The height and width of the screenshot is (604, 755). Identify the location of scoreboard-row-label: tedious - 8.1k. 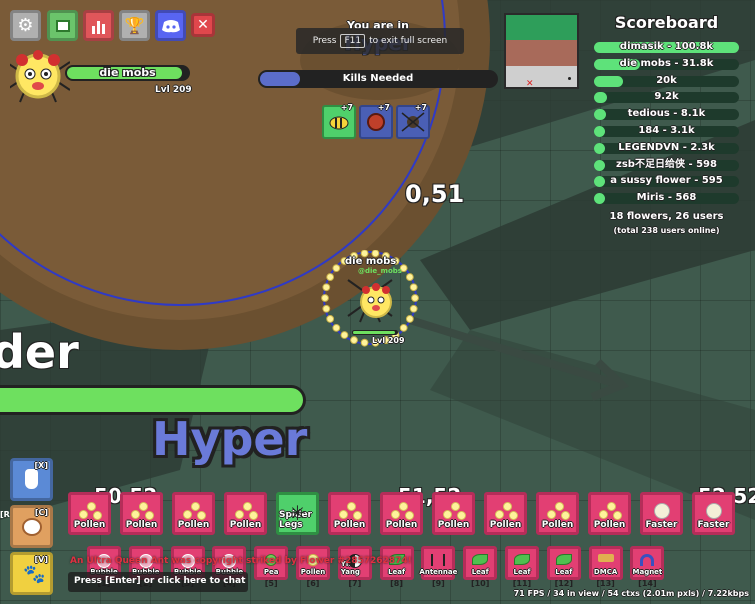
(666, 114).